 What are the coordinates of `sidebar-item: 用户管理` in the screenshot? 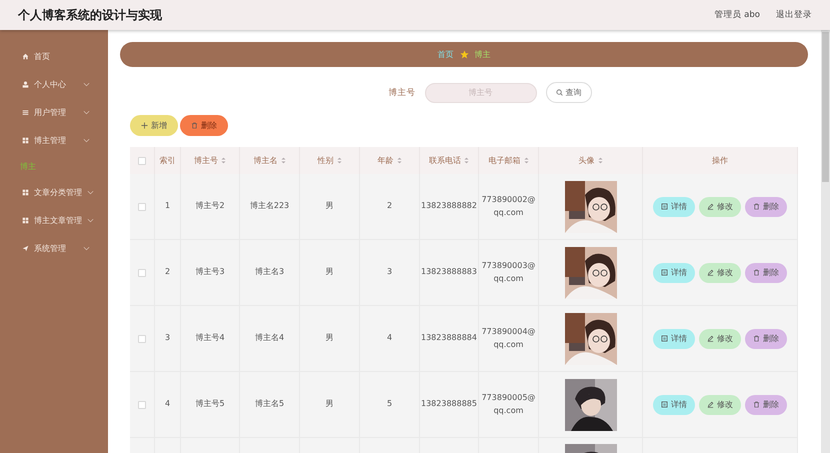 It's located at (56, 112).